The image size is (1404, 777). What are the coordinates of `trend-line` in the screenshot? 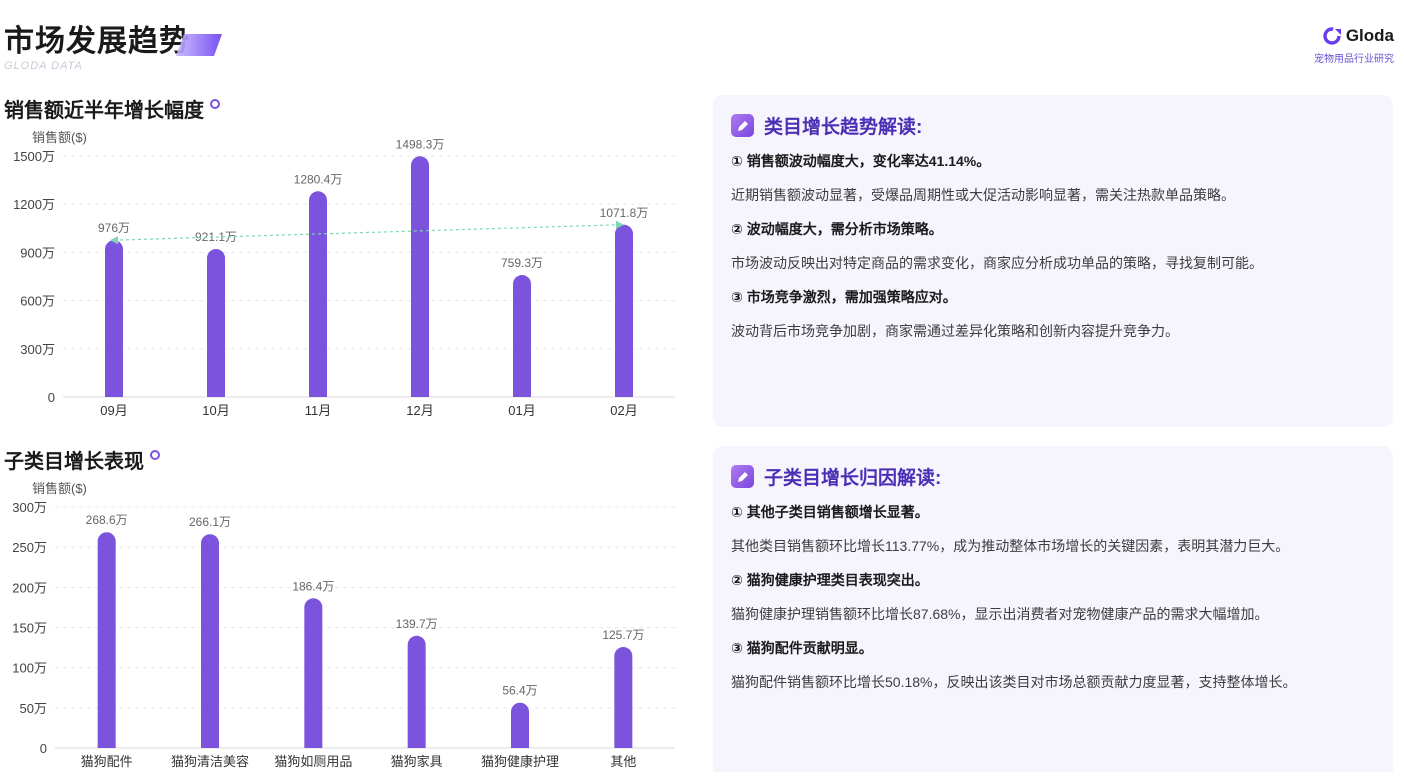 It's located at (366, 232).